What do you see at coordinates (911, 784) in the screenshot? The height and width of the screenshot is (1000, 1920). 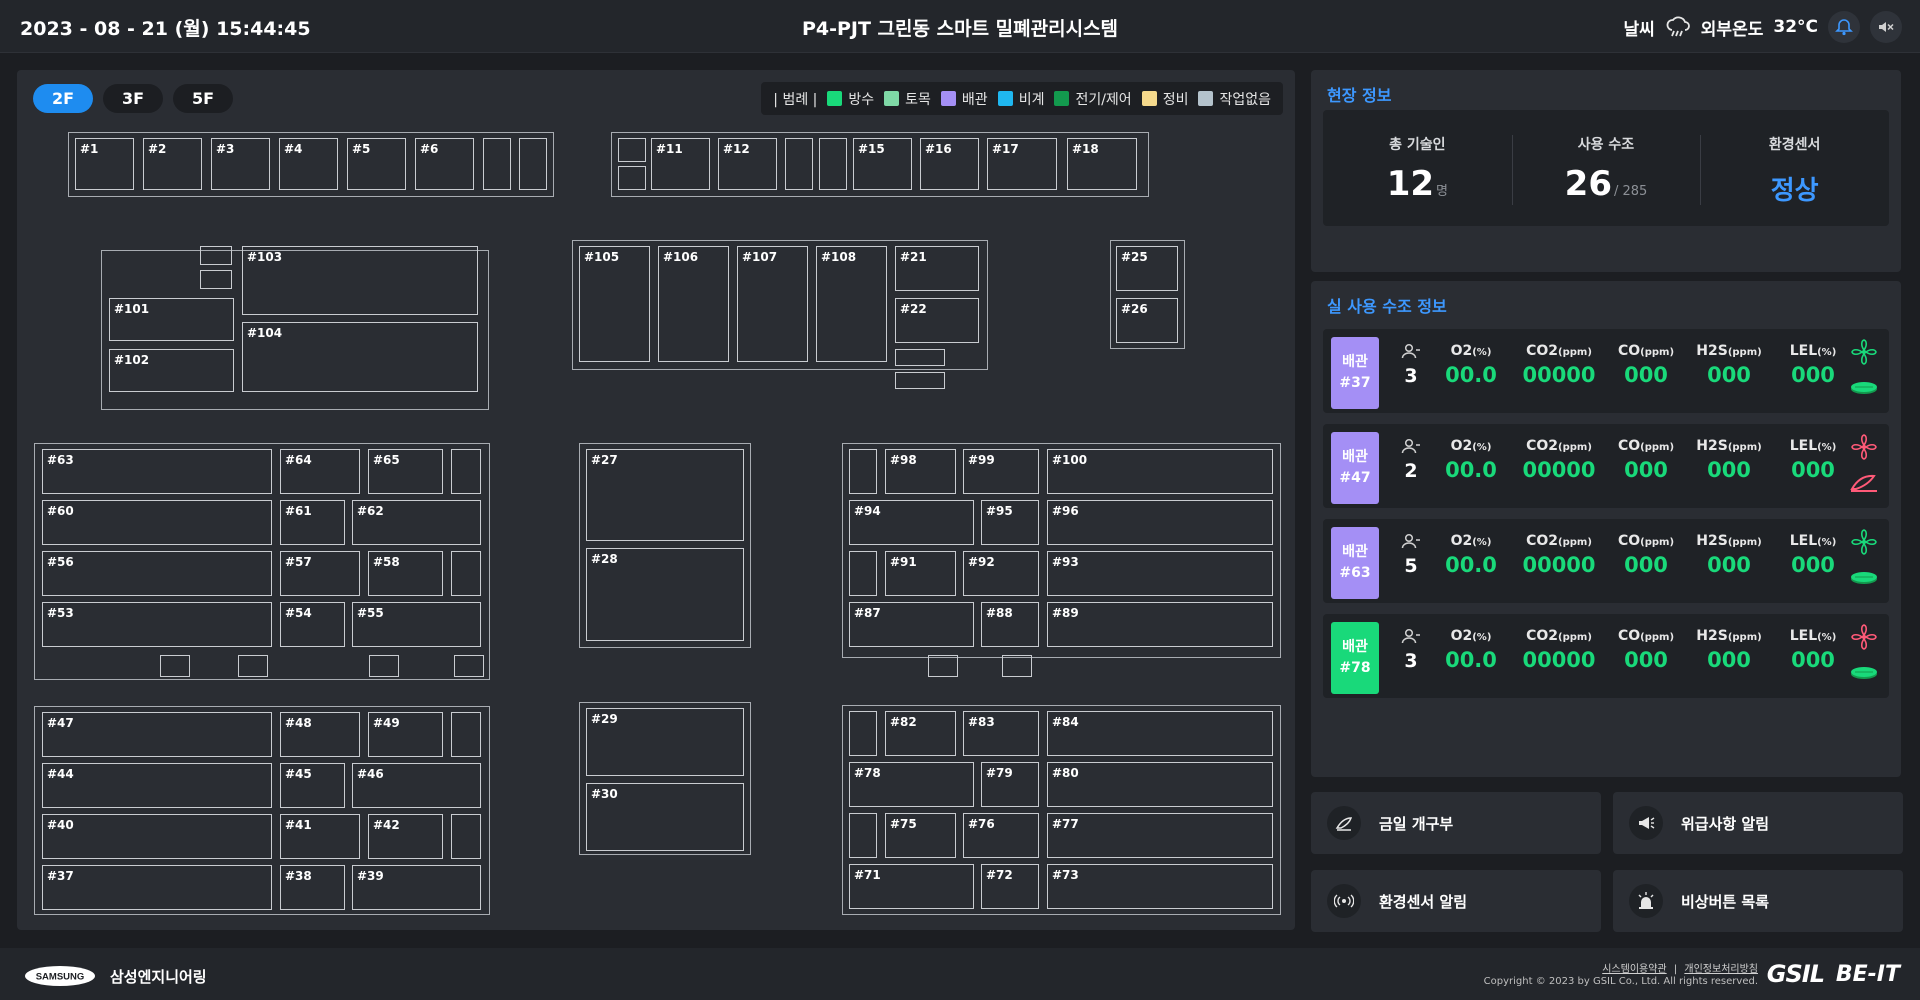 I see `room-cell: #78` at bounding box center [911, 784].